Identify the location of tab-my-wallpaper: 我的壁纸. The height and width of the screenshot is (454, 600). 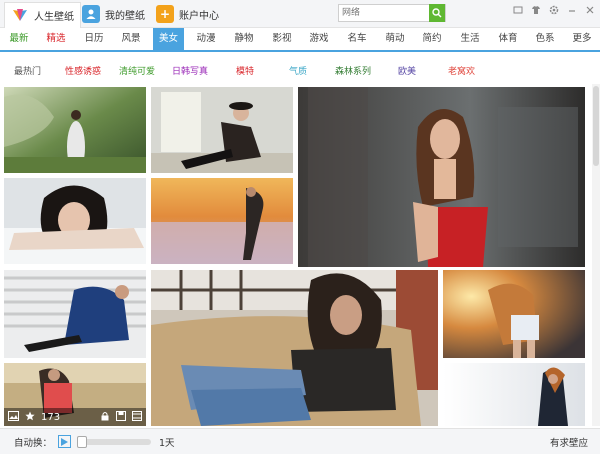
(113, 14).